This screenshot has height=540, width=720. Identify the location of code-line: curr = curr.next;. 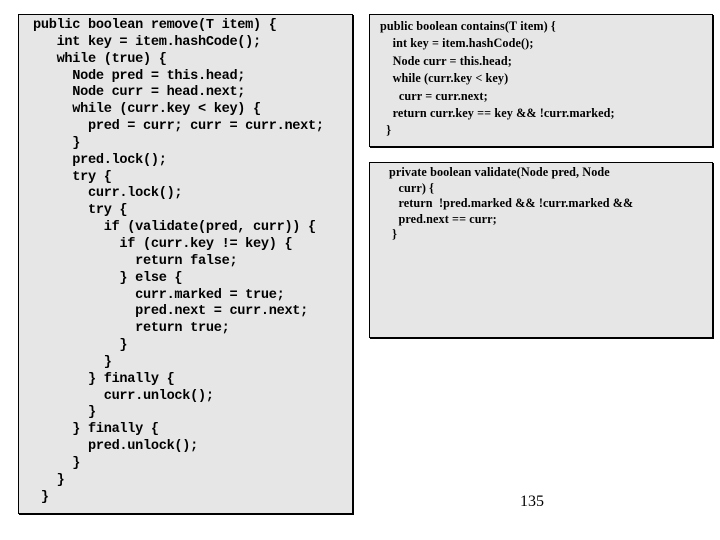
(434, 95).